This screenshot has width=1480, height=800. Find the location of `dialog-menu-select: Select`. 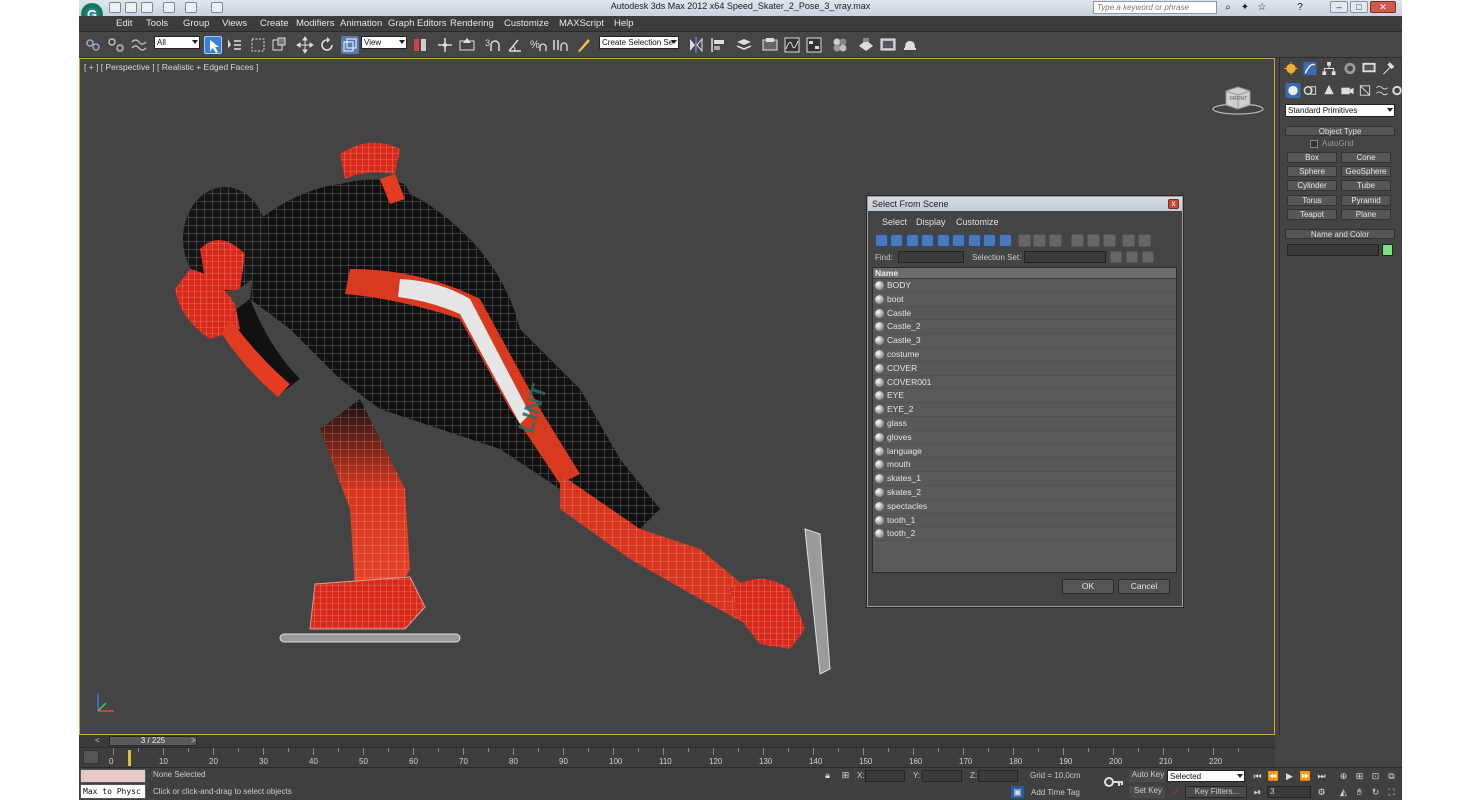

dialog-menu-select: Select is located at coordinates (894, 222).